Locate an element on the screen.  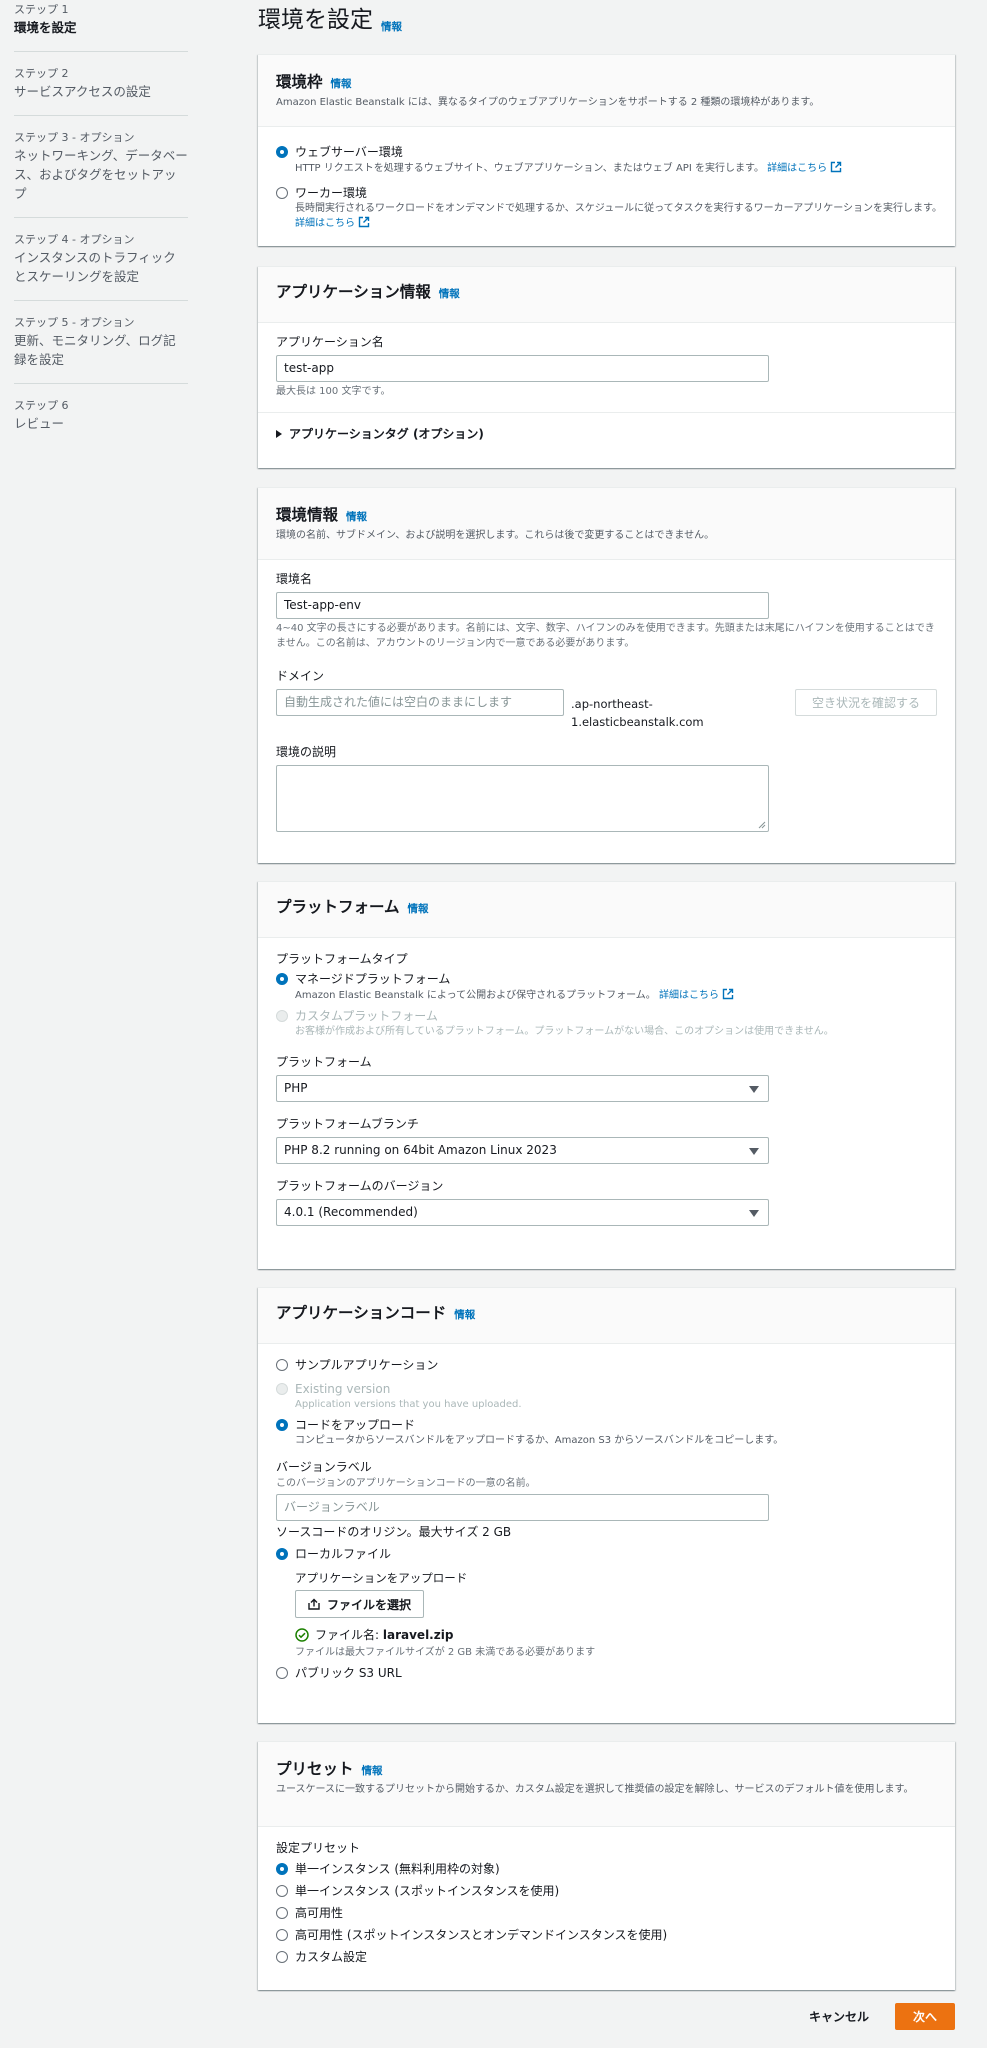
radio-label: ウェブサーバー環境 is located at coordinates (349, 152).